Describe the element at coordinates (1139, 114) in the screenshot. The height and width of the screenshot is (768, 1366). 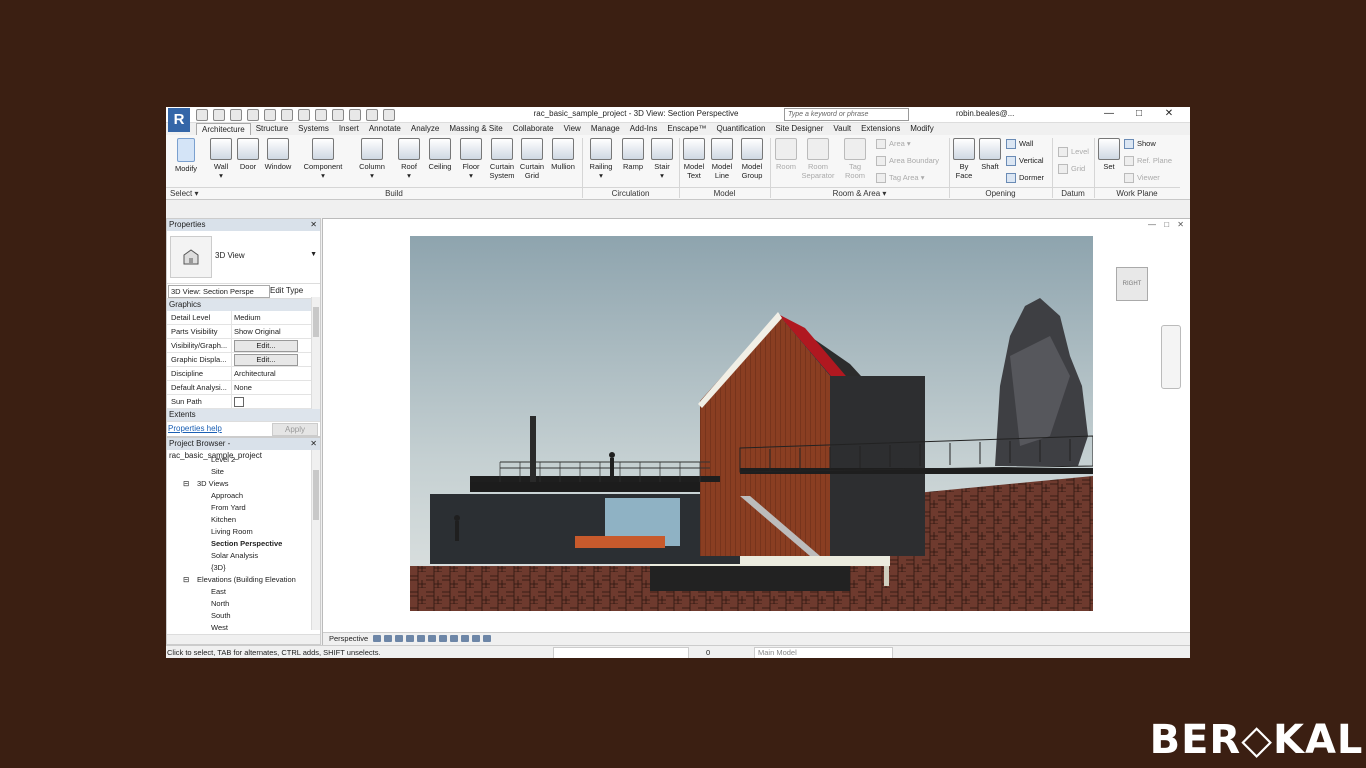
I see `maximize-button: □` at that location.